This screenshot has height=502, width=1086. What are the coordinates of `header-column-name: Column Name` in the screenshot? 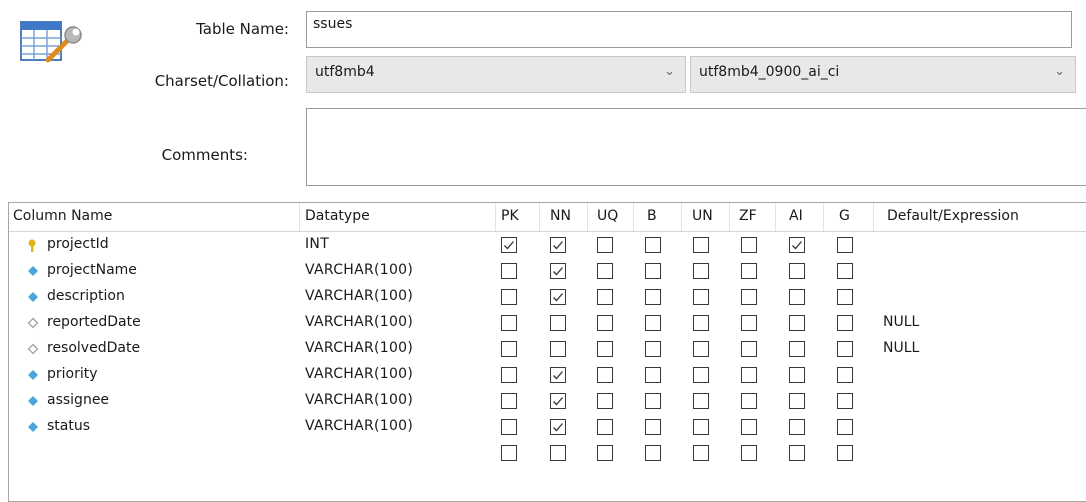 It's located at (62, 216).